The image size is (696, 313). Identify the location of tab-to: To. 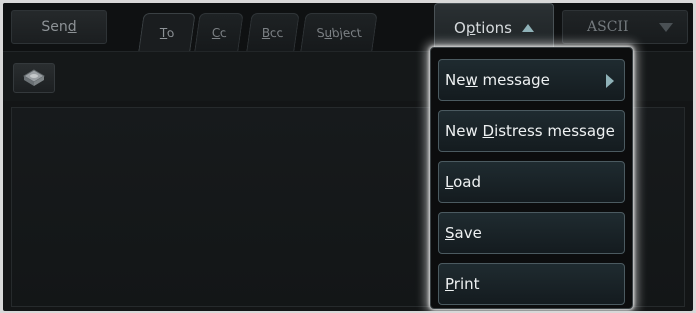
(167, 32).